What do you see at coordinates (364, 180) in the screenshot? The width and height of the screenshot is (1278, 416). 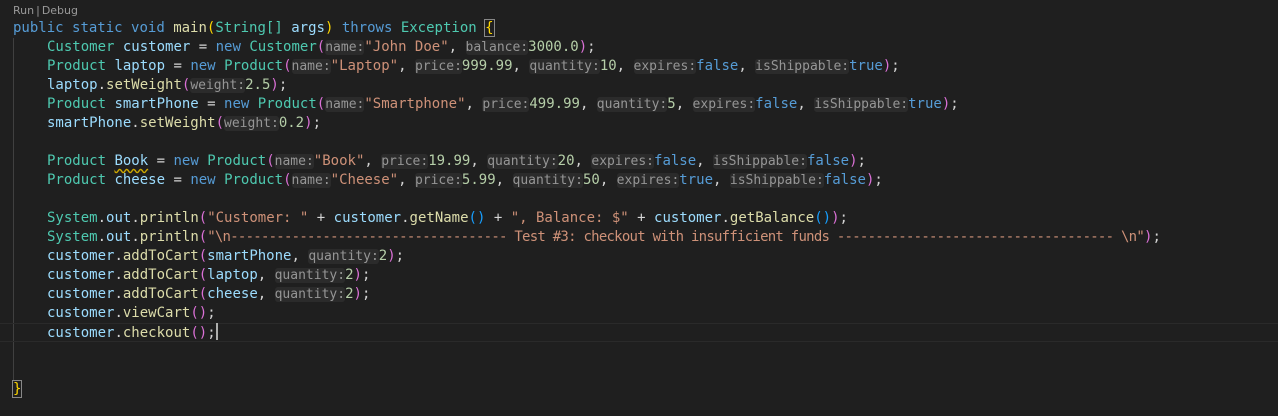 I see `string-literal: "Cheese"` at bounding box center [364, 180].